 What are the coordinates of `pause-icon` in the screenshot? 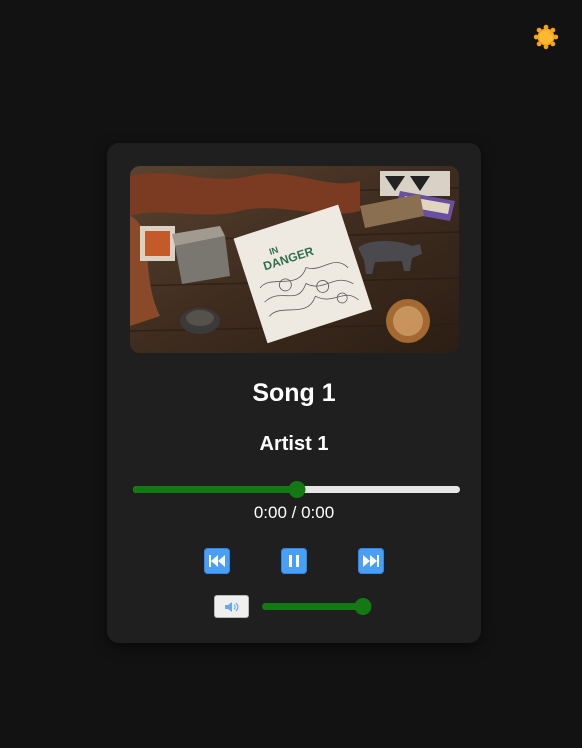 It's located at (294, 561).